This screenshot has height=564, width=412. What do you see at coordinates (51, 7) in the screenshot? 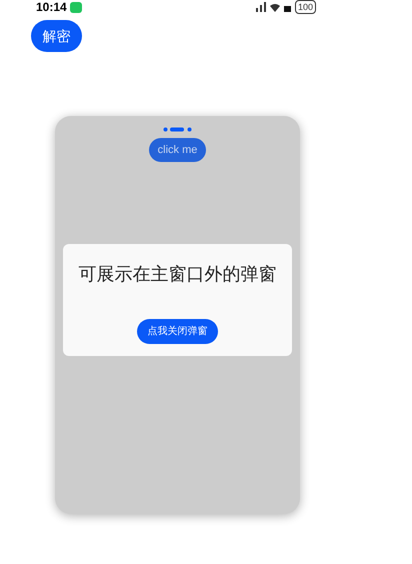
I see `status-time: 10:14` at bounding box center [51, 7].